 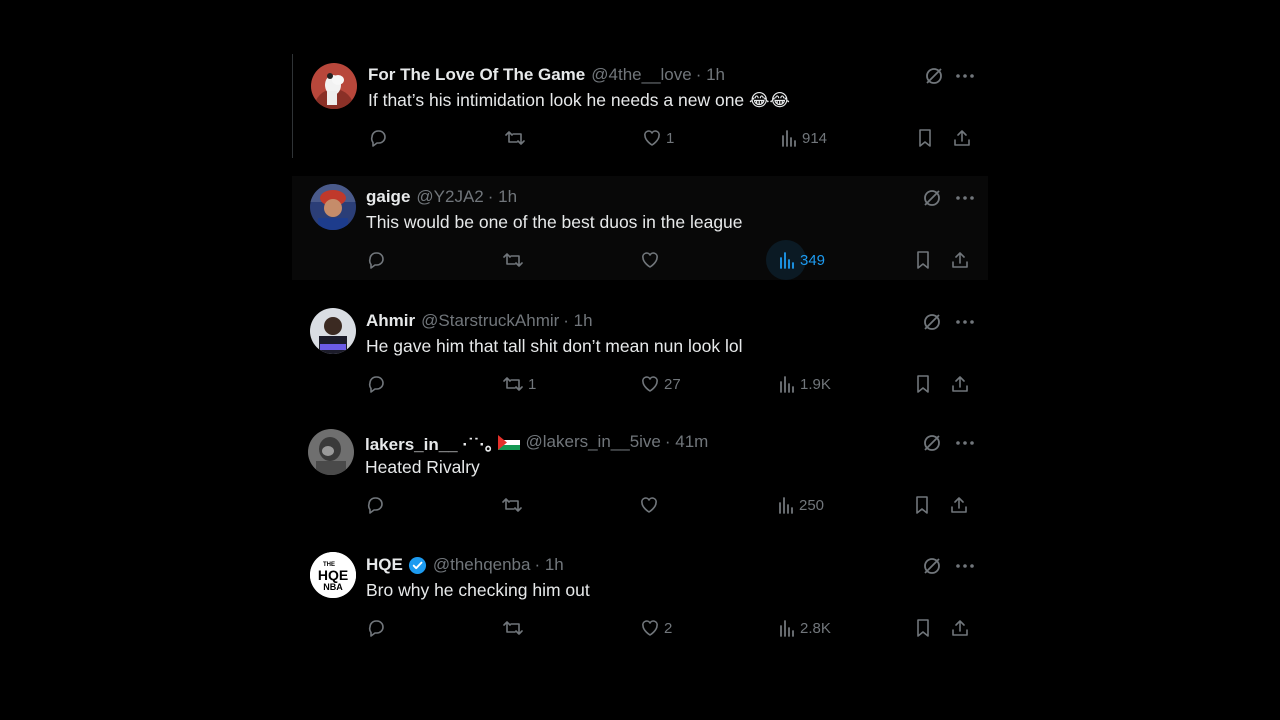 I want to click on display-name: For The Love Of The Game, so click(x=476, y=75).